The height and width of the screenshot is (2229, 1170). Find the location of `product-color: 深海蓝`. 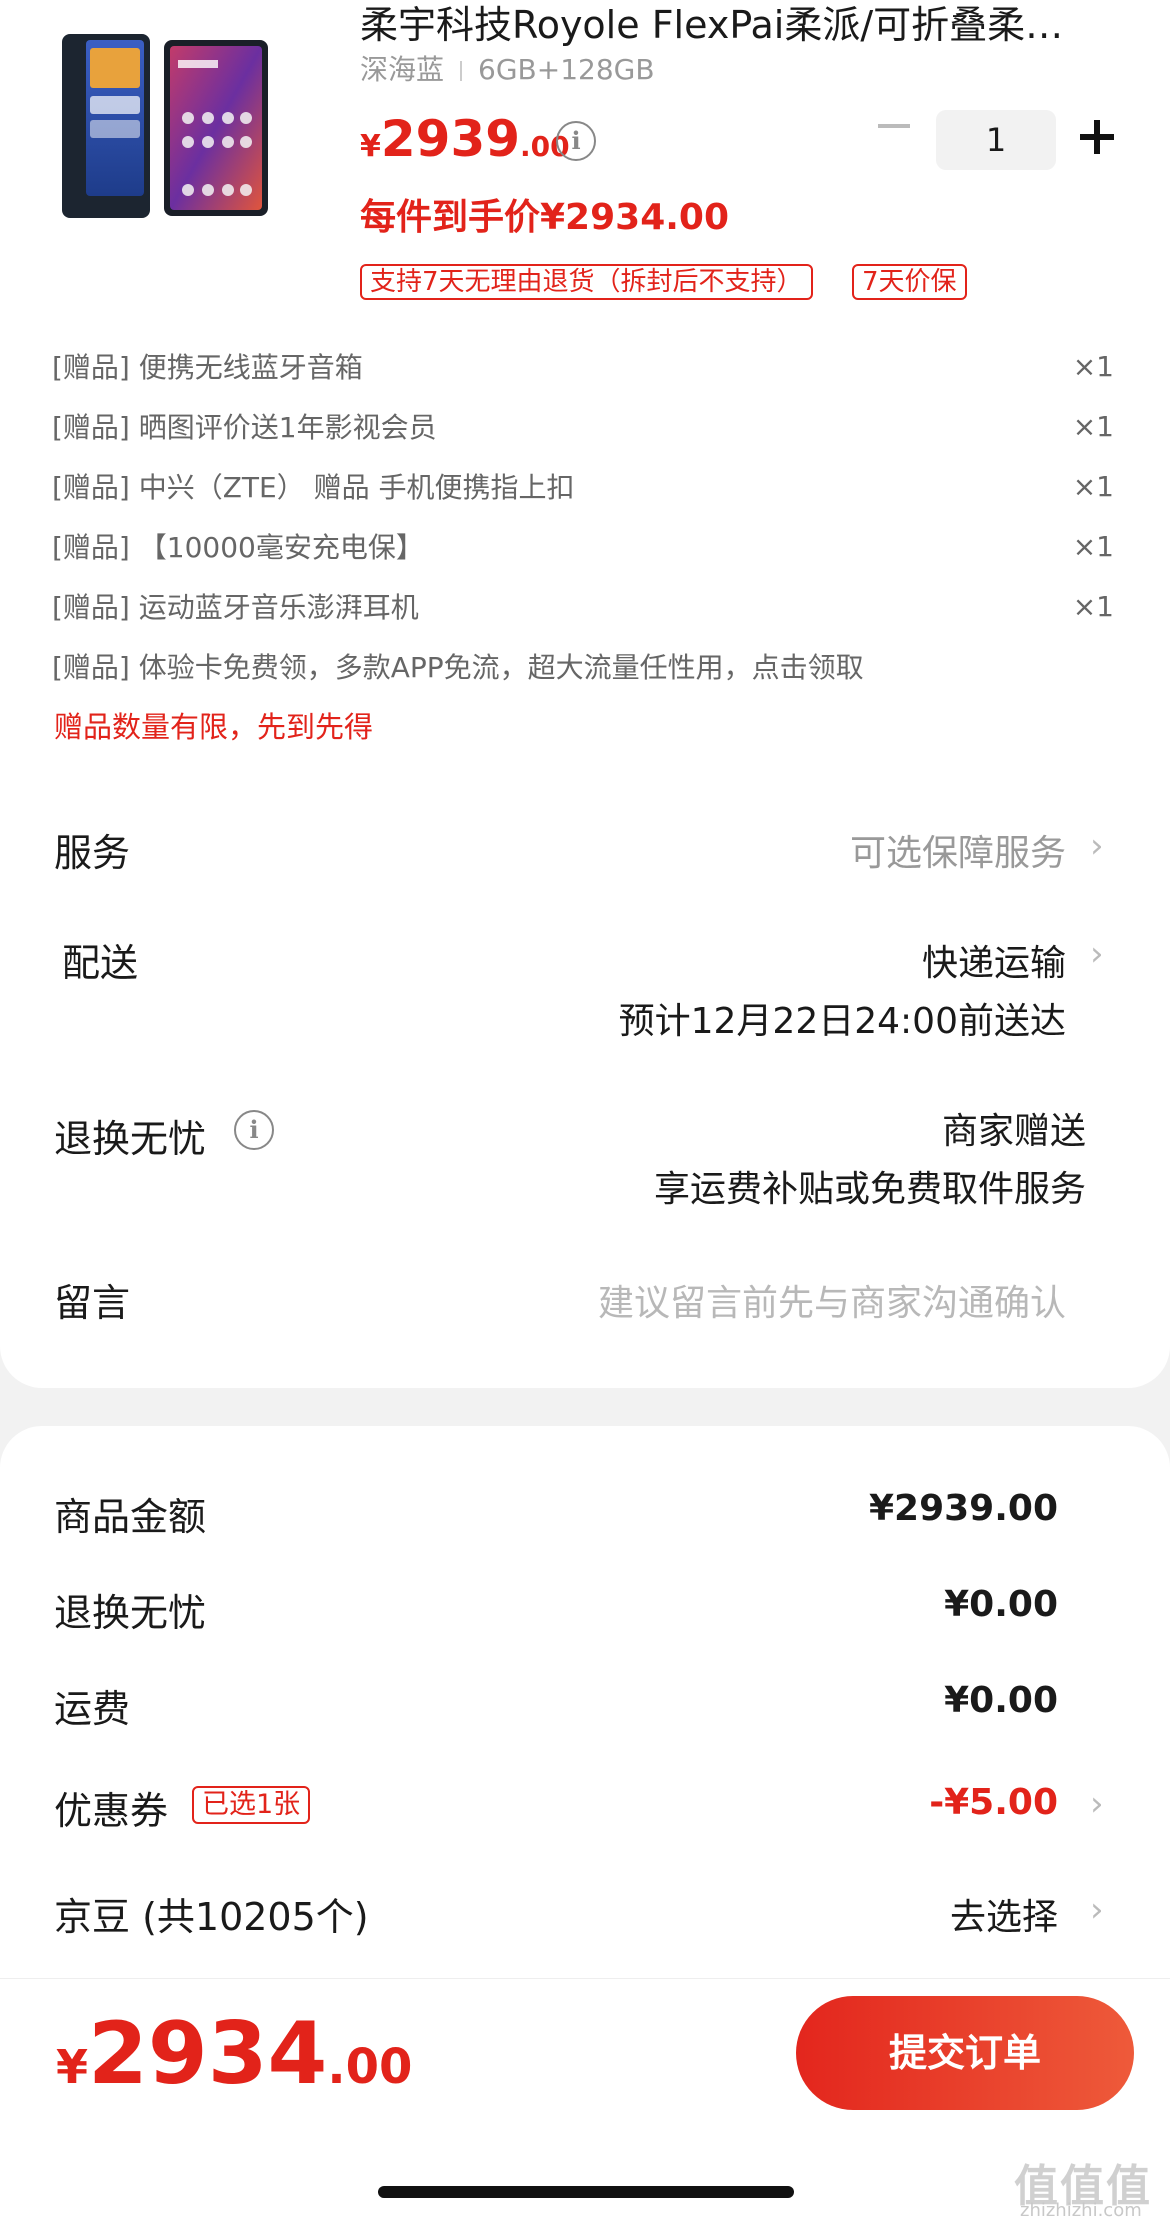

product-color: 深海蓝 is located at coordinates (402, 69).